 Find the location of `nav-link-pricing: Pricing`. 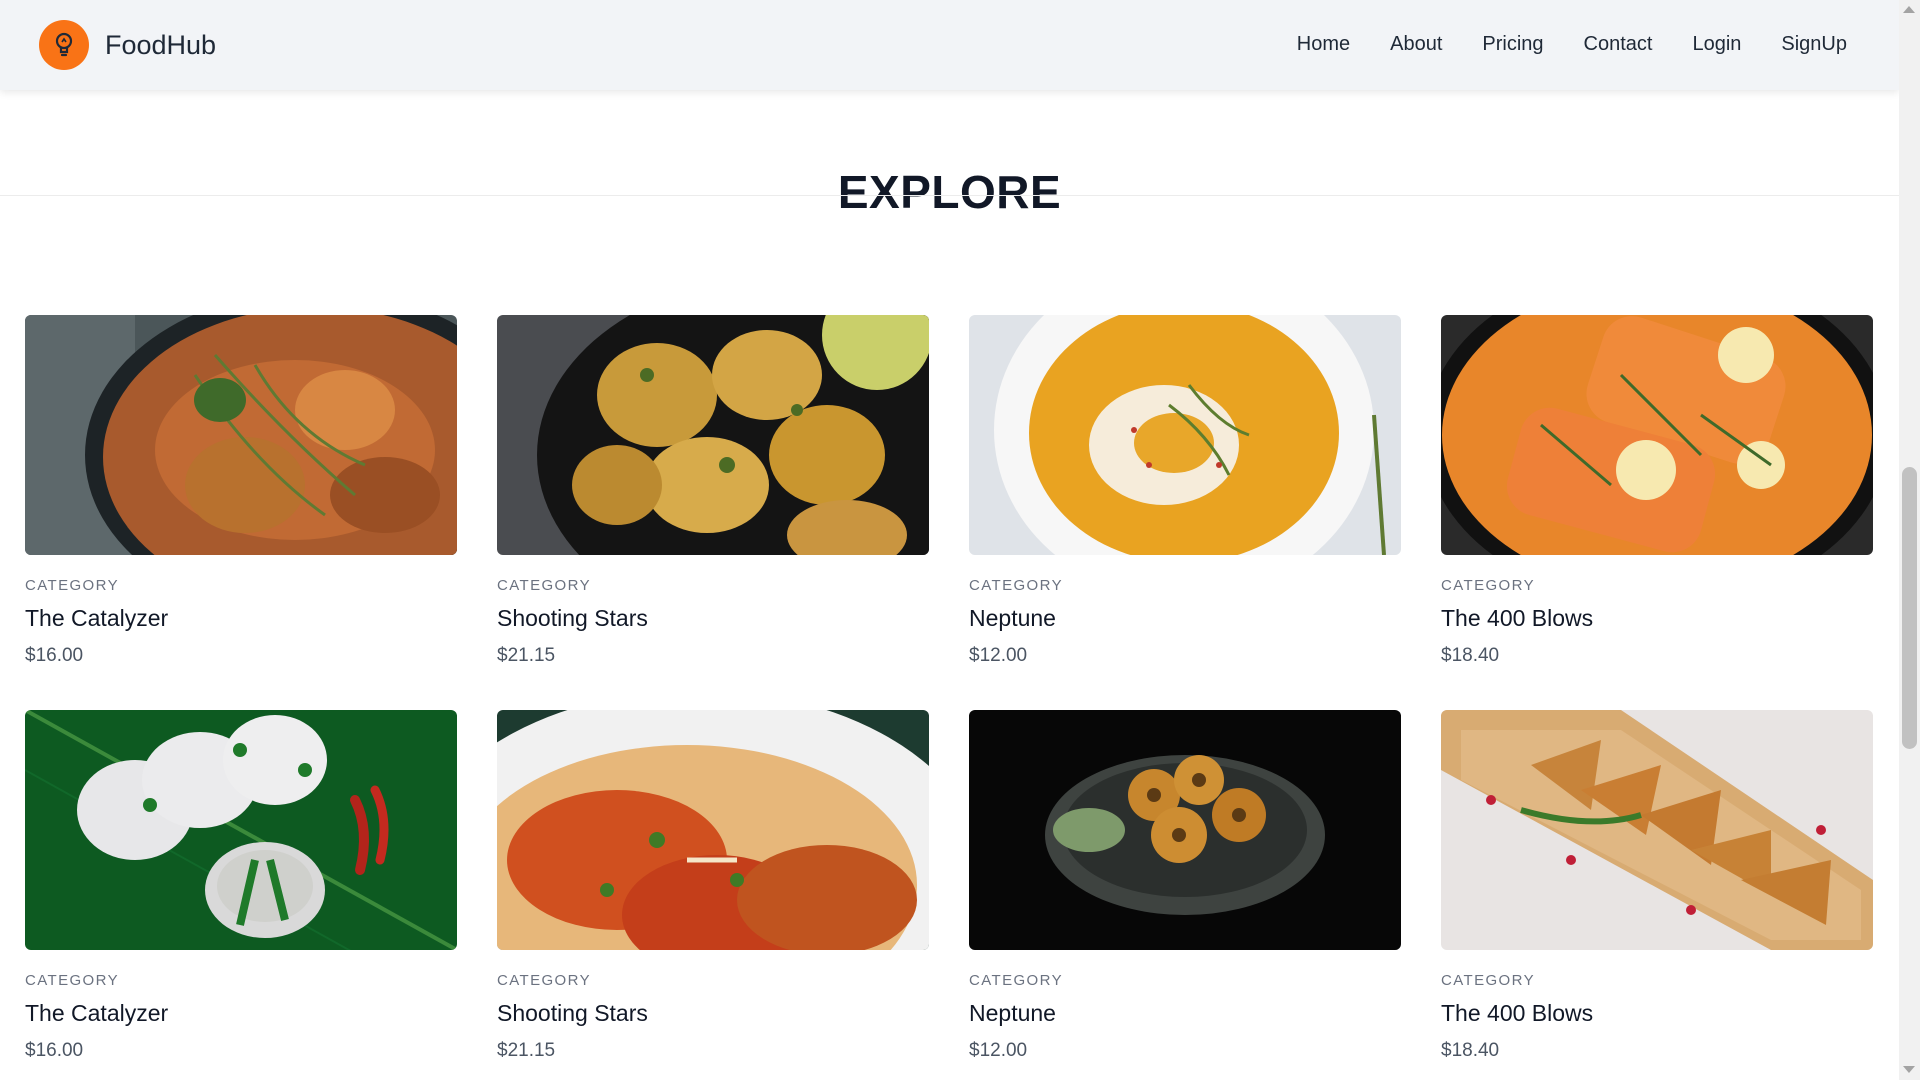

nav-link-pricing: Pricing is located at coordinates (1512, 44).